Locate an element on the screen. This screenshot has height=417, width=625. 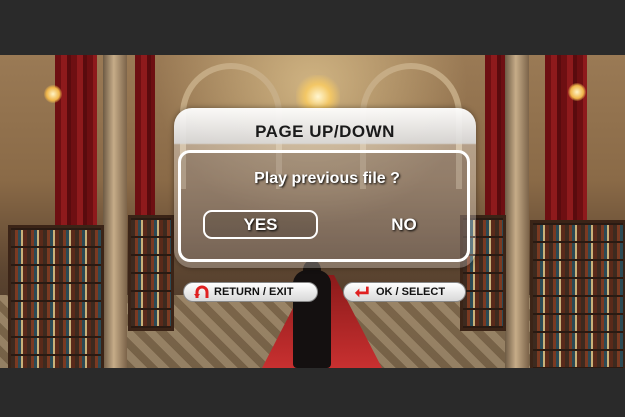
yes-button: YES is located at coordinates (260, 224).